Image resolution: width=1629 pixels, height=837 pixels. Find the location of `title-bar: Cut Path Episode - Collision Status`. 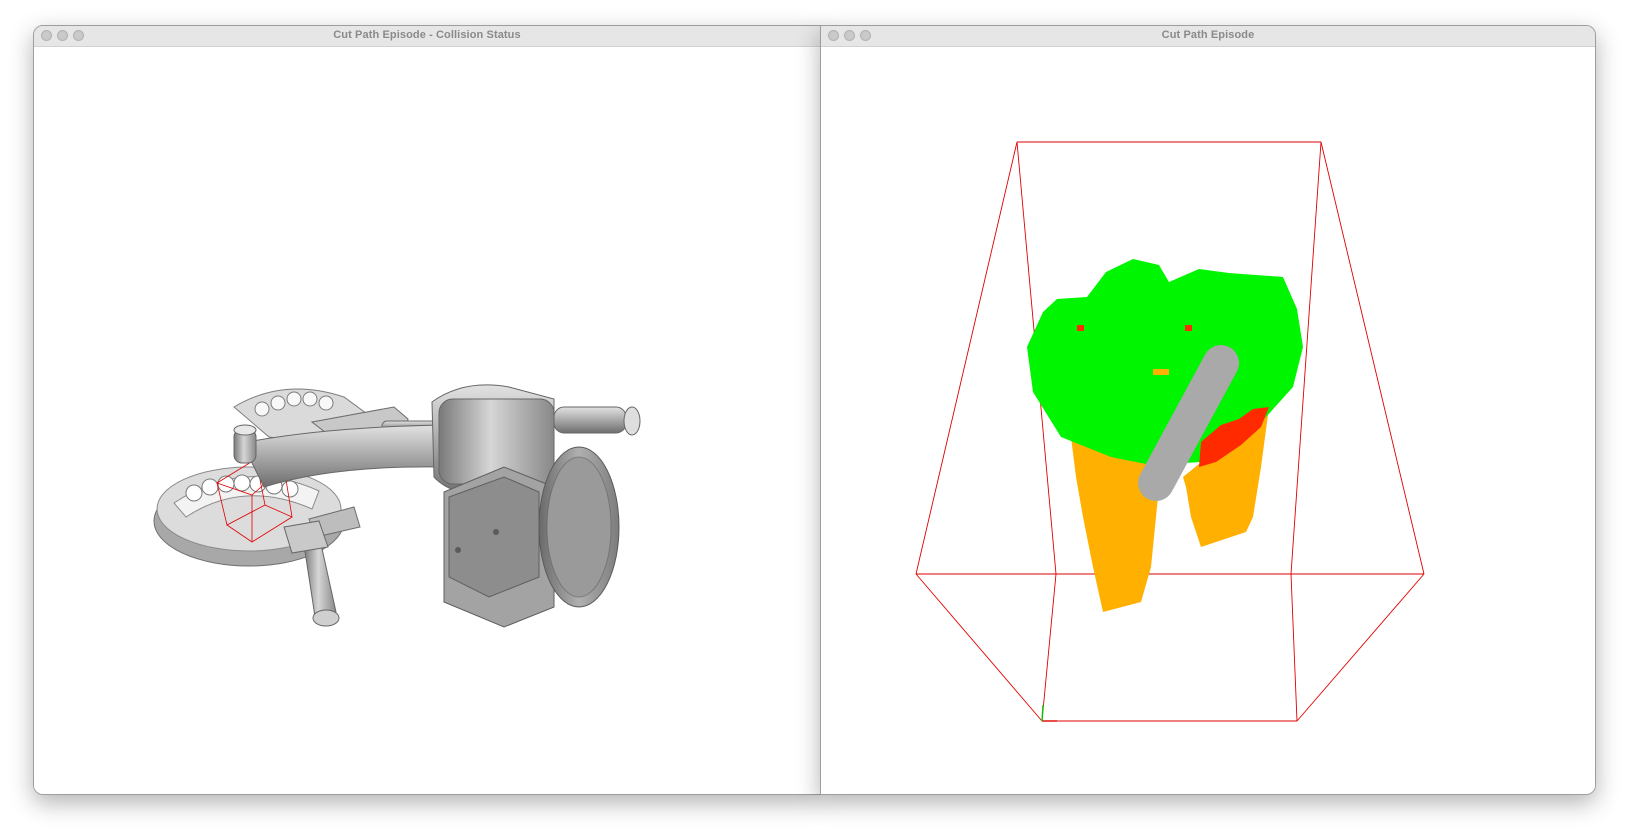

title-bar: Cut Path Episode - Collision Status is located at coordinates (427, 36).